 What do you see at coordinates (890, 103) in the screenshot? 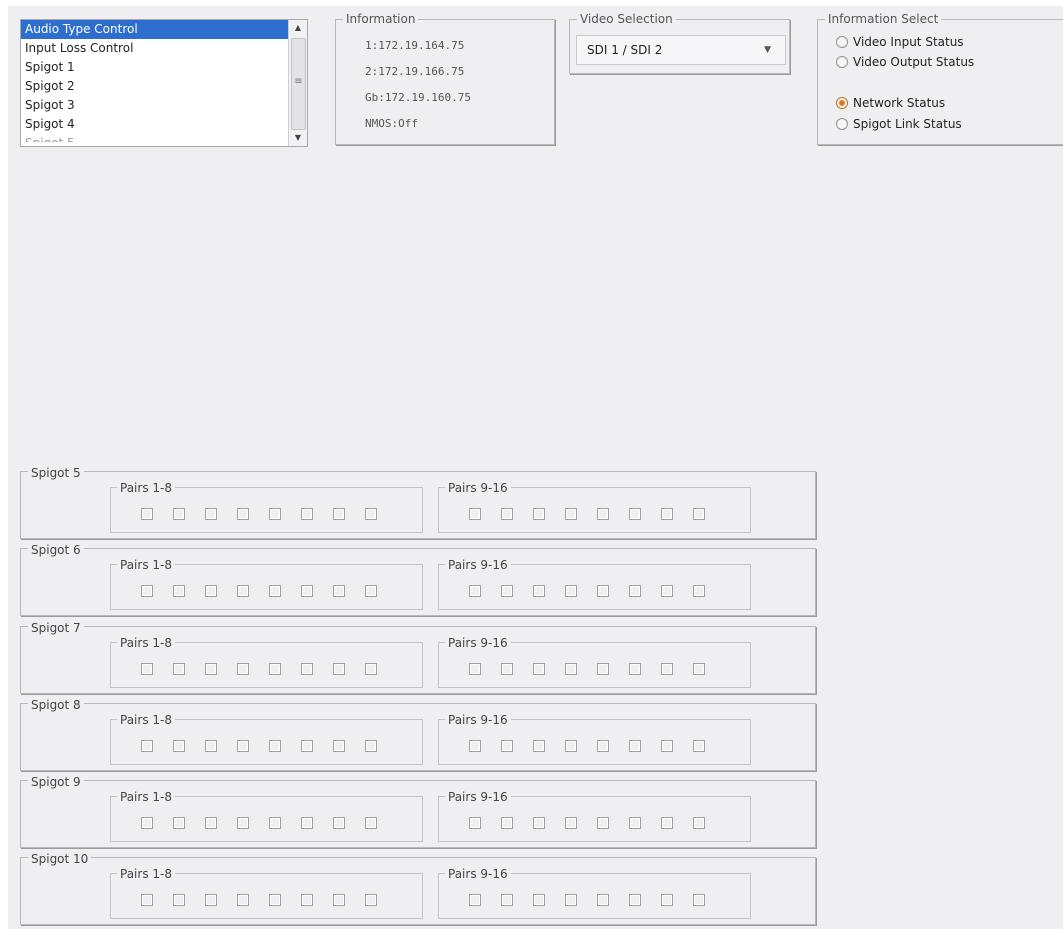
I see `radio-network-status: Network Status` at bounding box center [890, 103].